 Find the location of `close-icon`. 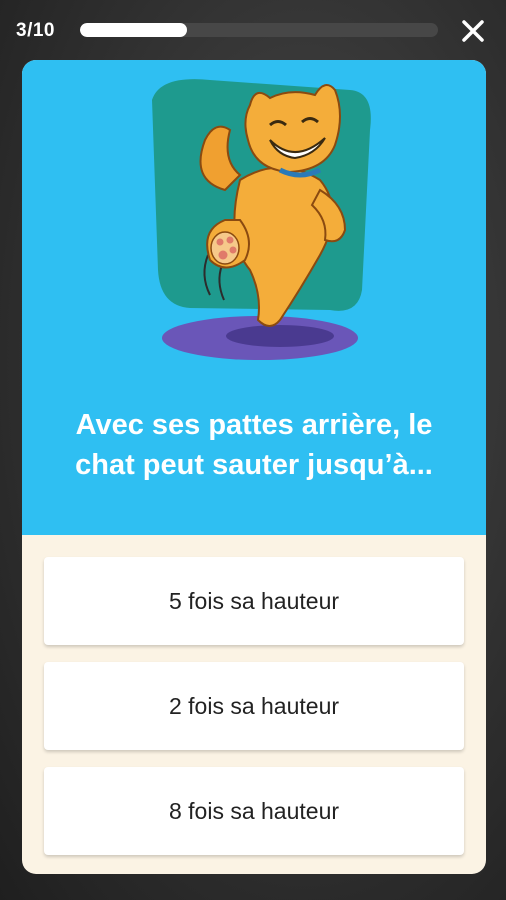

close-icon is located at coordinates (473, 31).